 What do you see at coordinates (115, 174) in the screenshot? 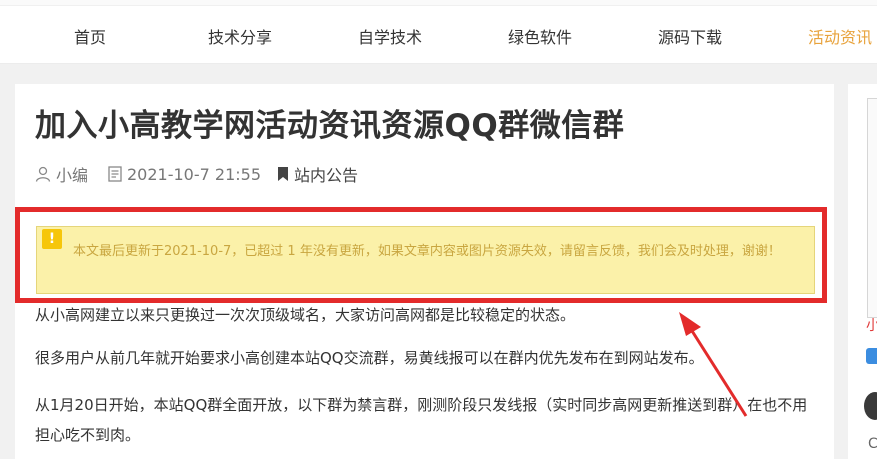
I see `calendar-icon` at bounding box center [115, 174].